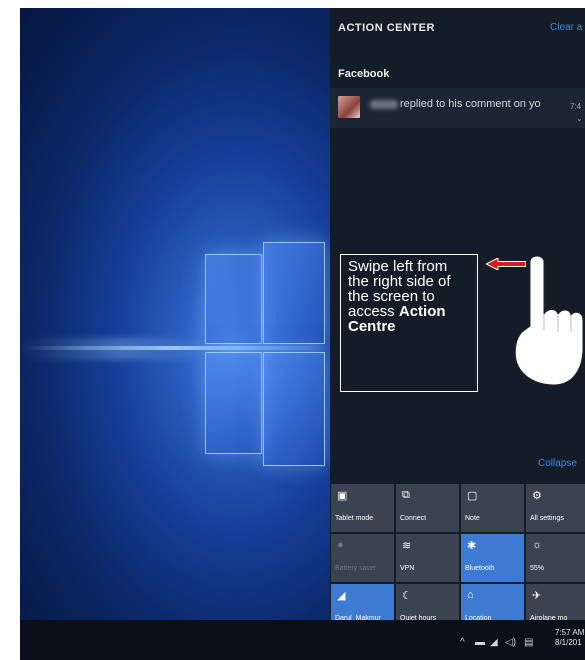  What do you see at coordinates (362, 558) in the screenshot?
I see `tile-battery-saver: ● Battery saver` at bounding box center [362, 558].